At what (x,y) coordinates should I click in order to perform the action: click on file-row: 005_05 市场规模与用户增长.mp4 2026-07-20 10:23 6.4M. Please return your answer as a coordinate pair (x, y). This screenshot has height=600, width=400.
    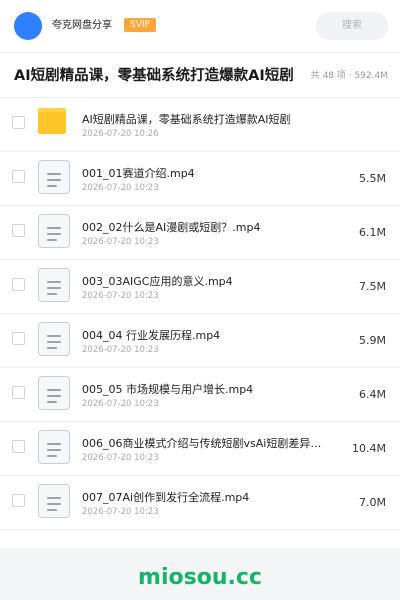
    Looking at the image, I should click on (200, 395).